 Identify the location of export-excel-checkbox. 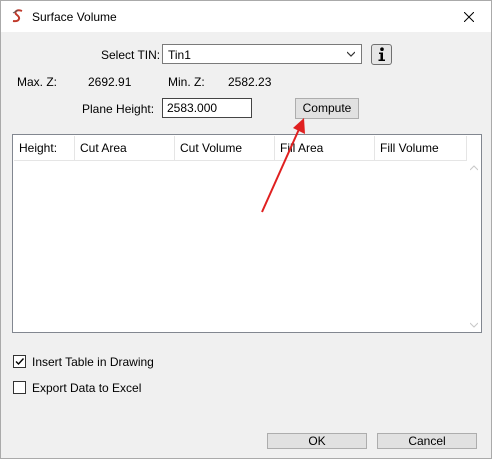
(19, 387).